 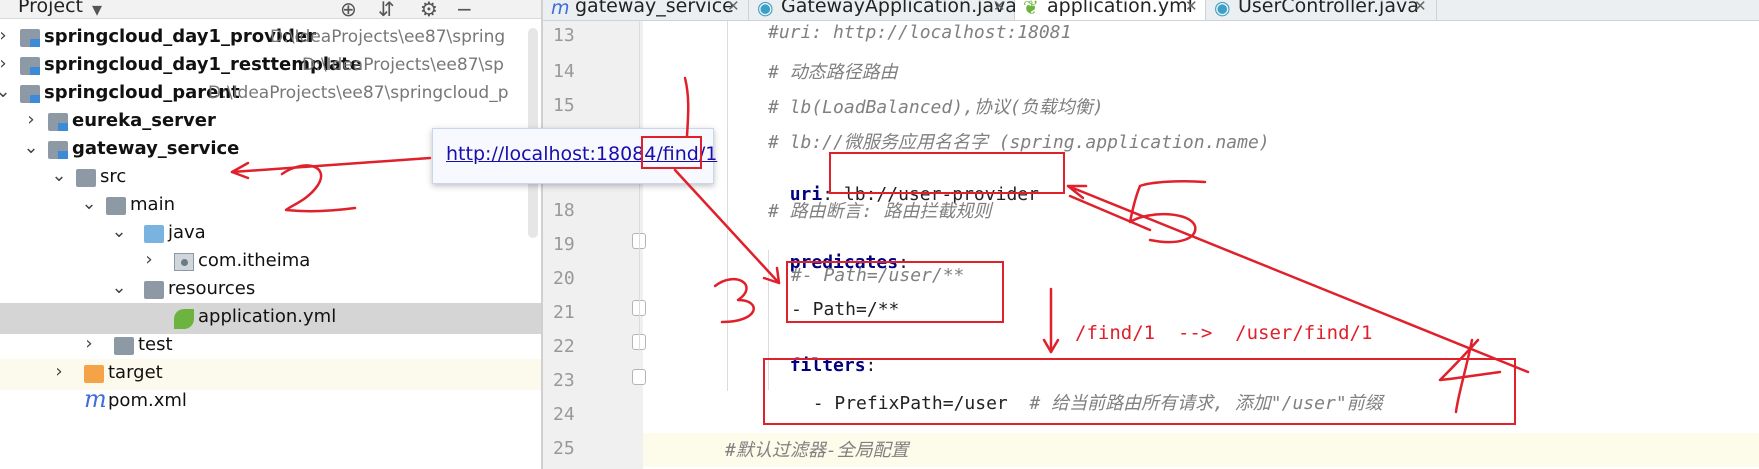 I want to click on code-line-25: #默认过滤器-全局配置, so click(x=817, y=449).